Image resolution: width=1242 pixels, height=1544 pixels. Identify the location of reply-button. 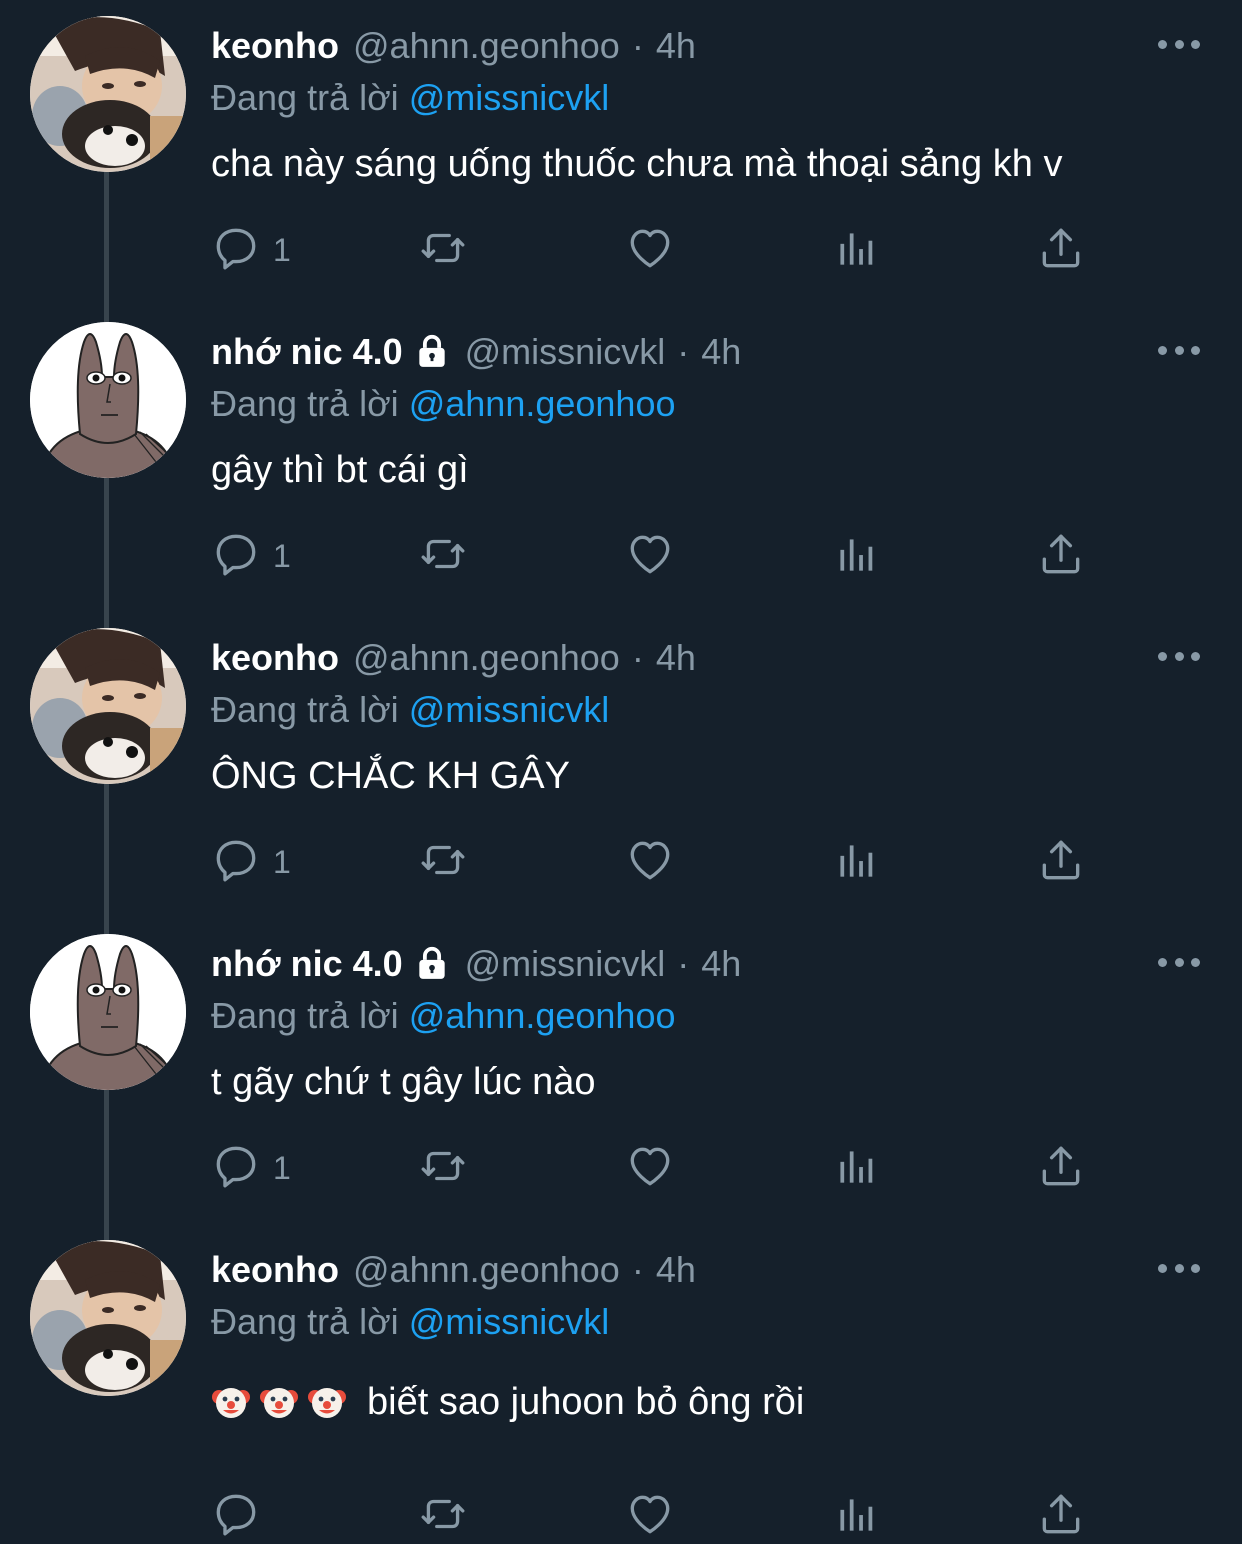
(242, 1516).